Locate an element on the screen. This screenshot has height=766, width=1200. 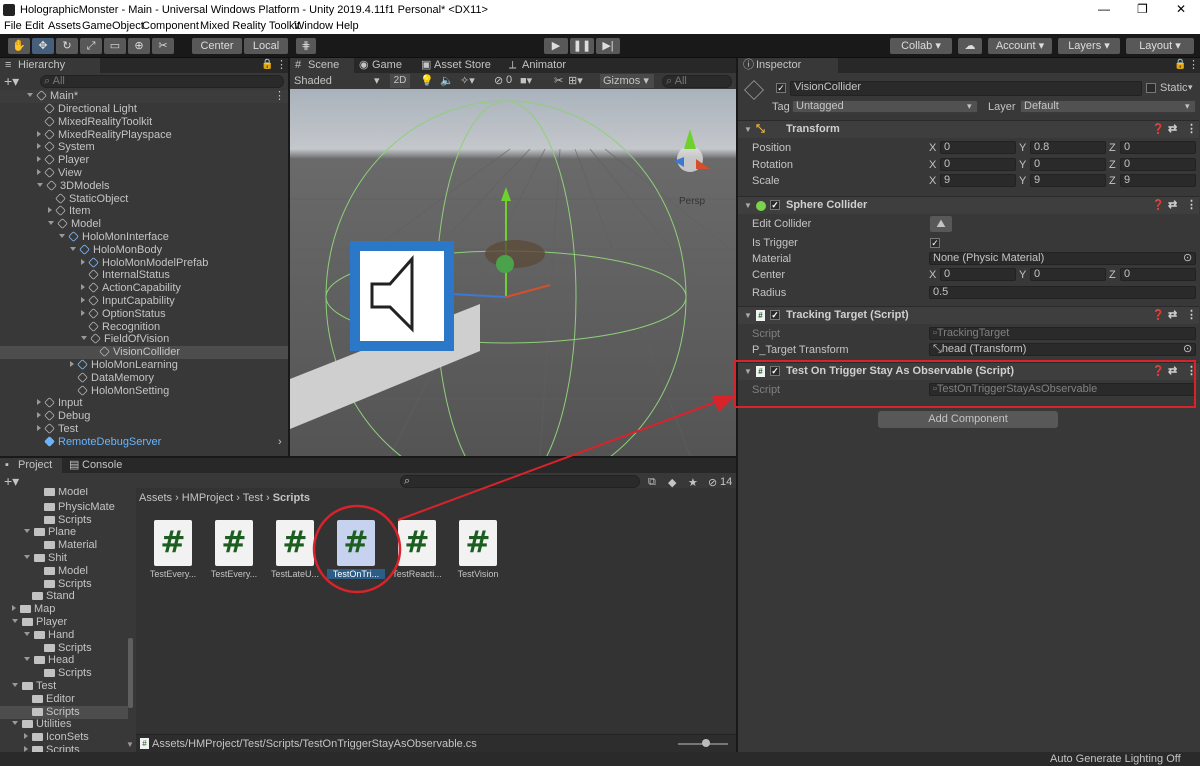
preset-icon: ⇄ is located at coordinates (1172, 129).